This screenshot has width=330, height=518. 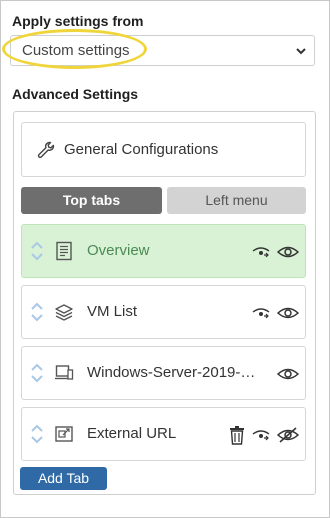 What do you see at coordinates (64, 372) in the screenshot?
I see `monitor-icon` at bounding box center [64, 372].